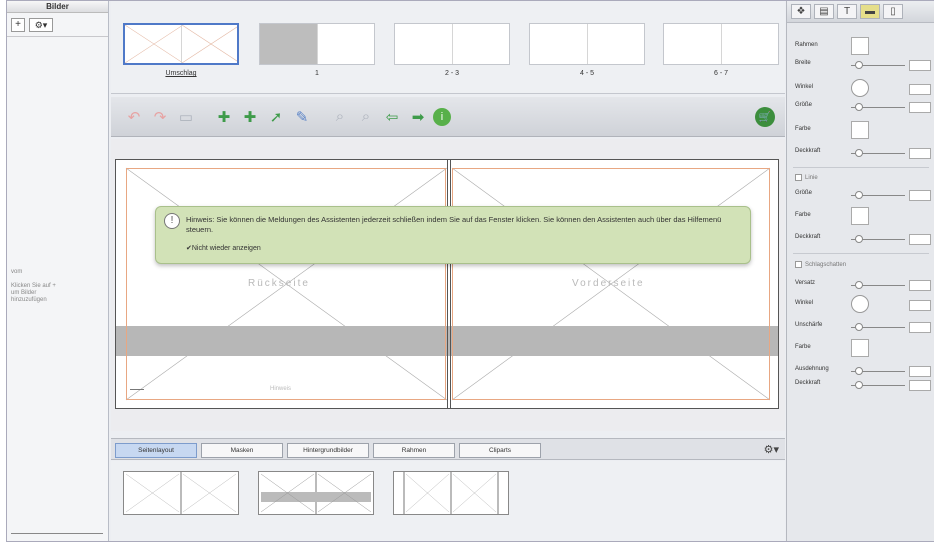 The image size is (938, 542). What do you see at coordinates (500, 450) in the screenshot?
I see `tab-cliparts: Cliparts` at bounding box center [500, 450].